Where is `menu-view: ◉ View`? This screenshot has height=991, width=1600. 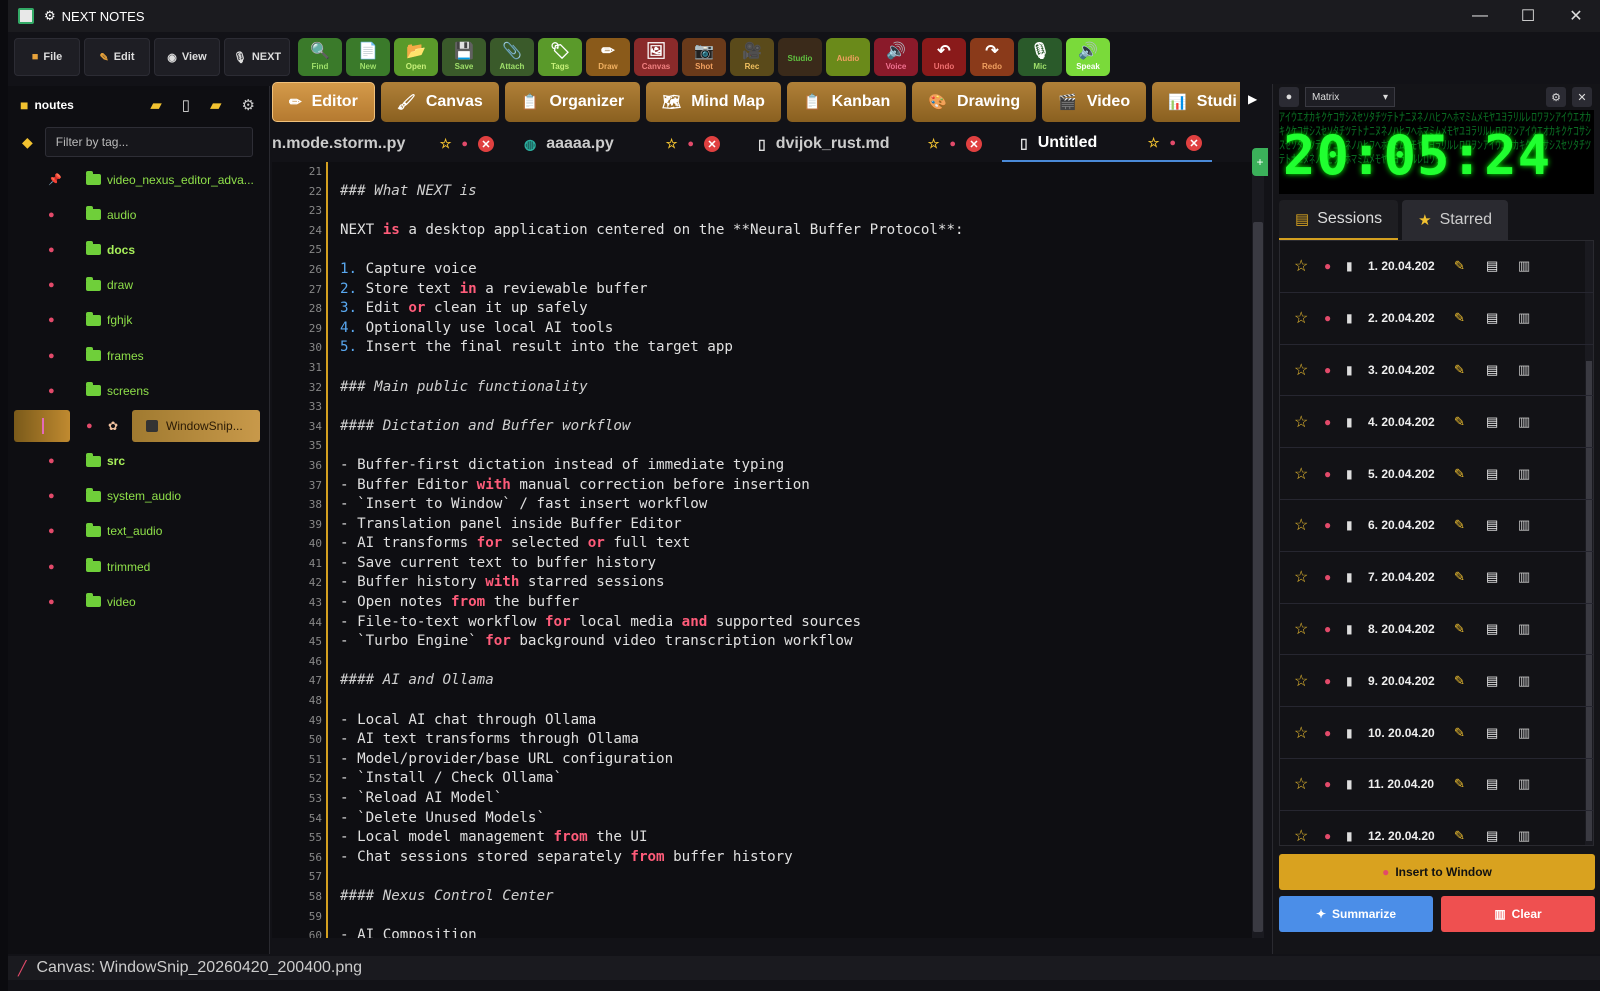
menu-view: ◉ View is located at coordinates (187, 57).